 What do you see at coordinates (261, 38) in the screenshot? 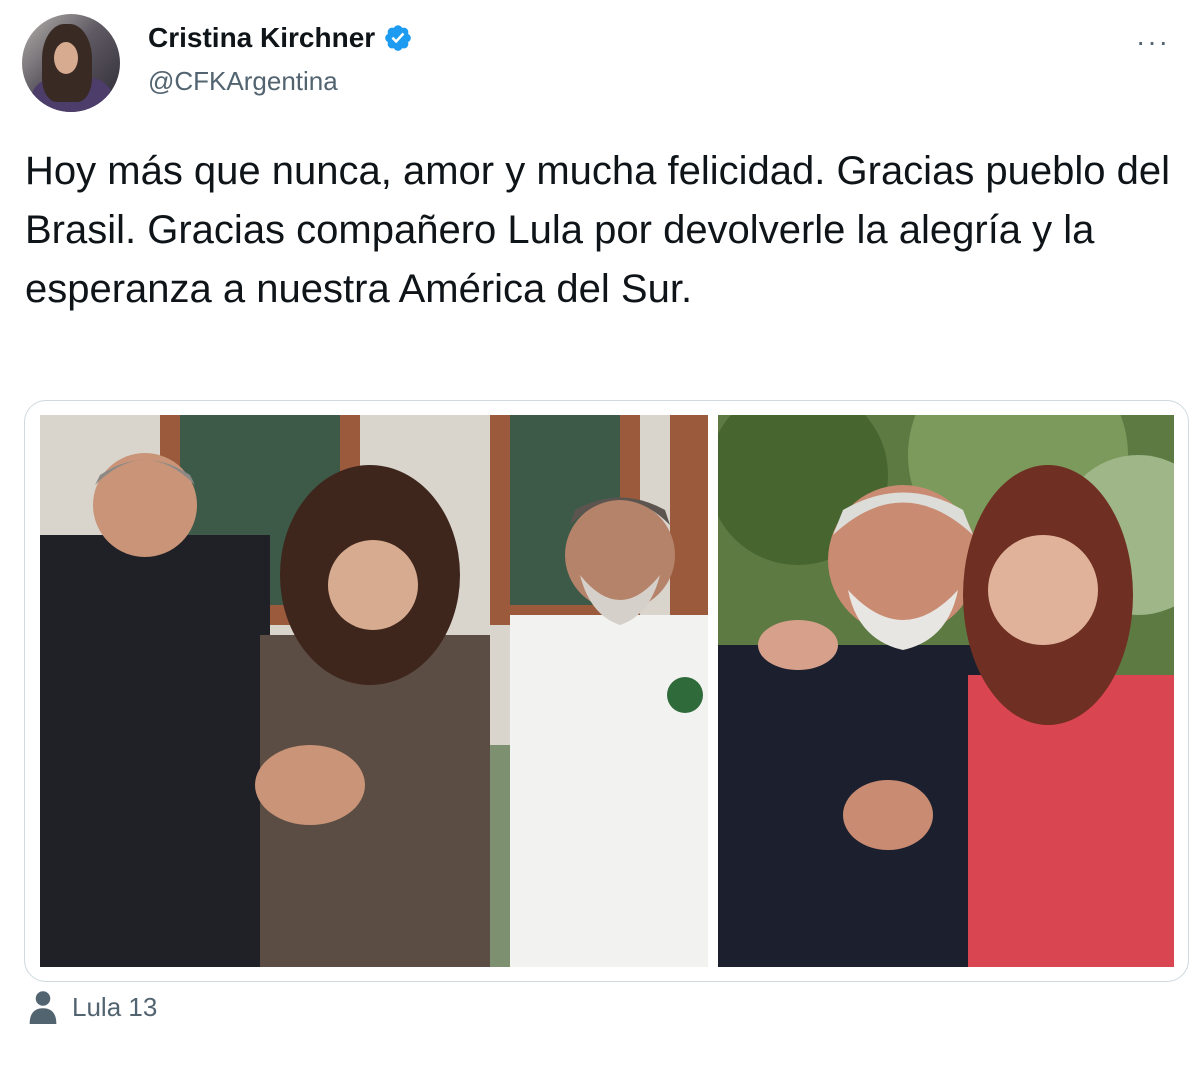
I see `author-display-name: Cristina Kirchner` at bounding box center [261, 38].